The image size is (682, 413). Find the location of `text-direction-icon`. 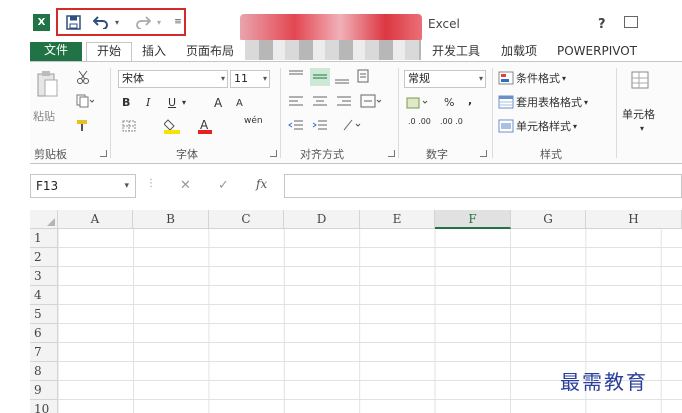

text-direction-icon is located at coordinates (352, 125).